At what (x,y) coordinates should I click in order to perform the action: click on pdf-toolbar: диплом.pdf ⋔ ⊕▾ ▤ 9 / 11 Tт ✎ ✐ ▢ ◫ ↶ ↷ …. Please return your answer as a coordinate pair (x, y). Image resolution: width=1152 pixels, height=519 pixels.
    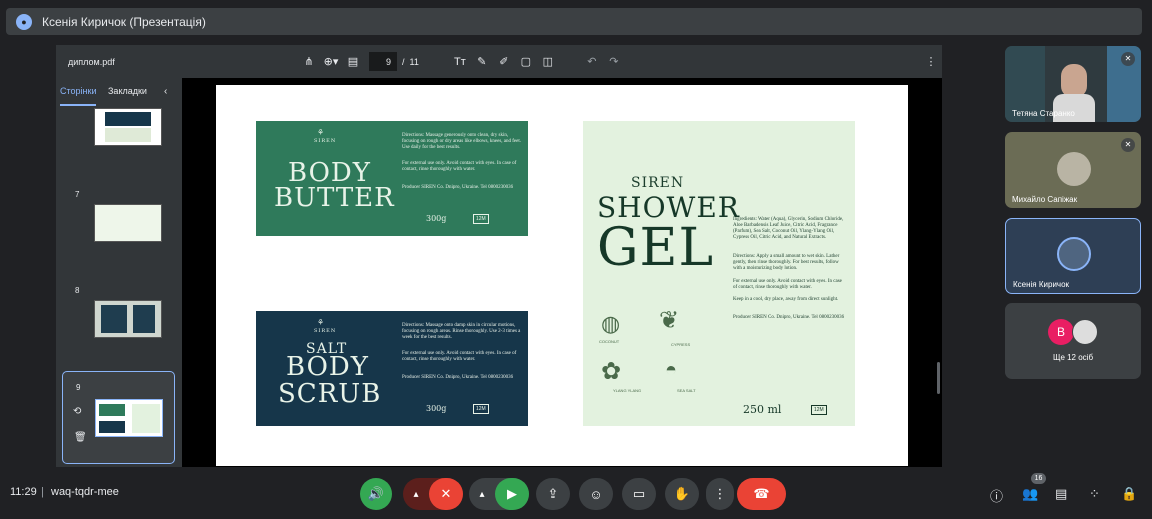
    Looking at the image, I should click on (499, 61).